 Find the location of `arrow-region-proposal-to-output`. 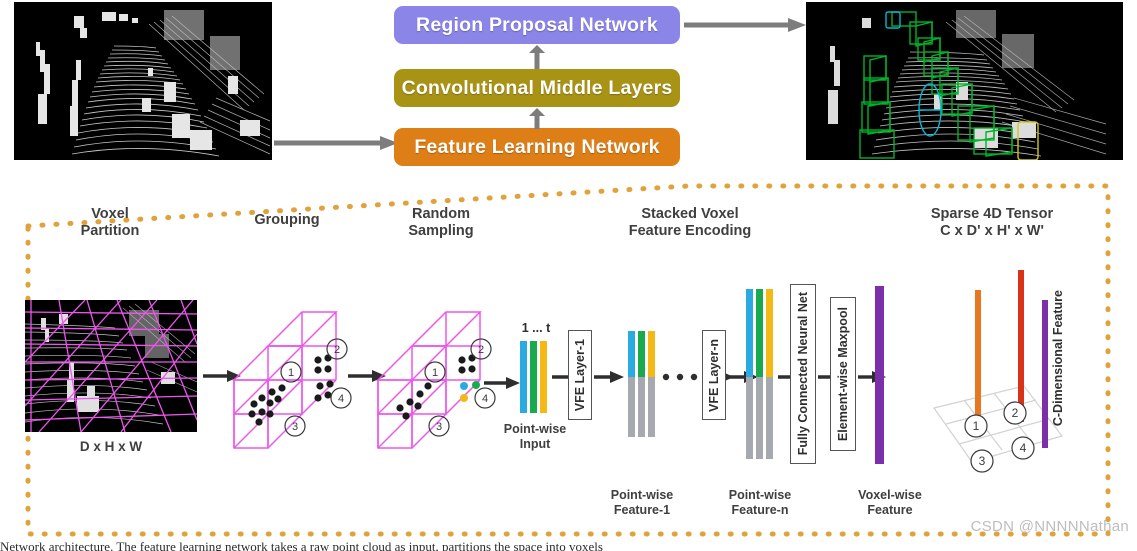

arrow-region-proposal-to-output is located at coordinates (745, 25).